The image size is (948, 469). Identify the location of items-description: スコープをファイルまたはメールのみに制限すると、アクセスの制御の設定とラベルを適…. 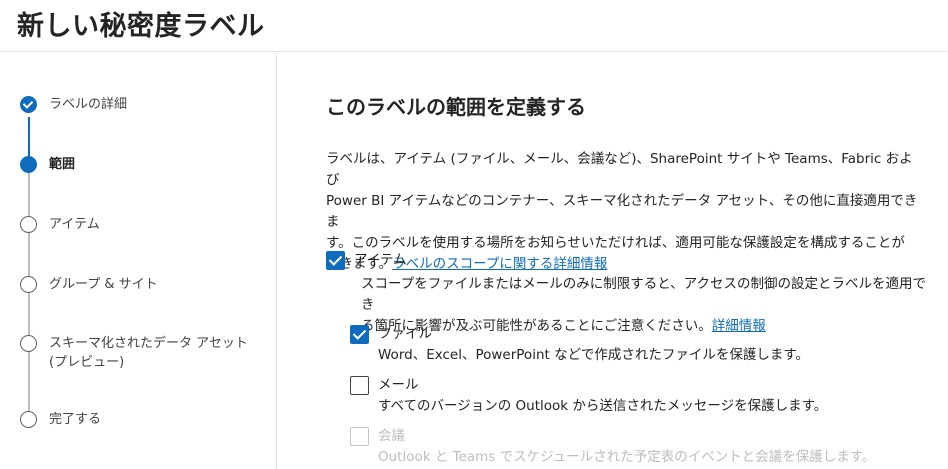
(646, 305).